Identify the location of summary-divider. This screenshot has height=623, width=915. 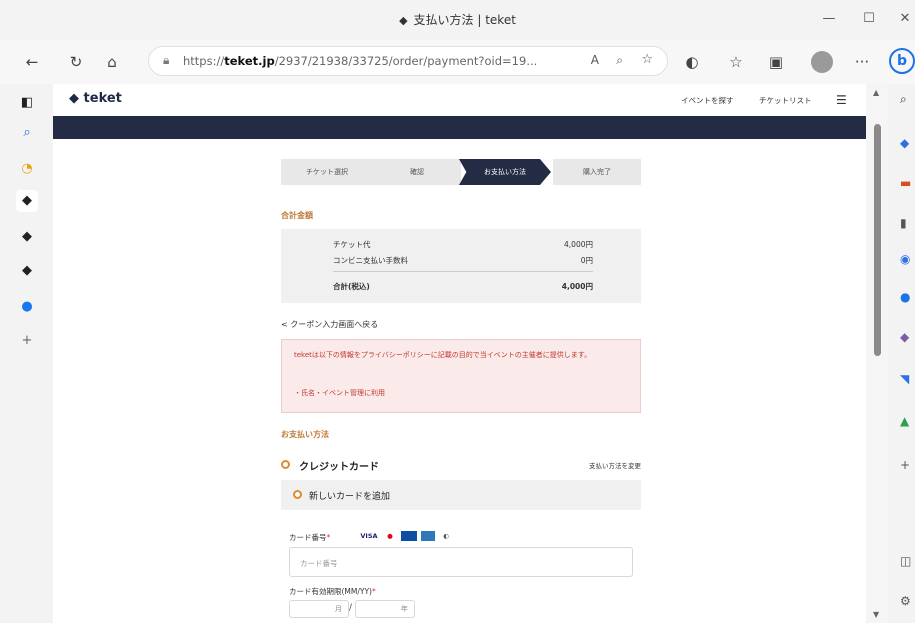
(463, 271).